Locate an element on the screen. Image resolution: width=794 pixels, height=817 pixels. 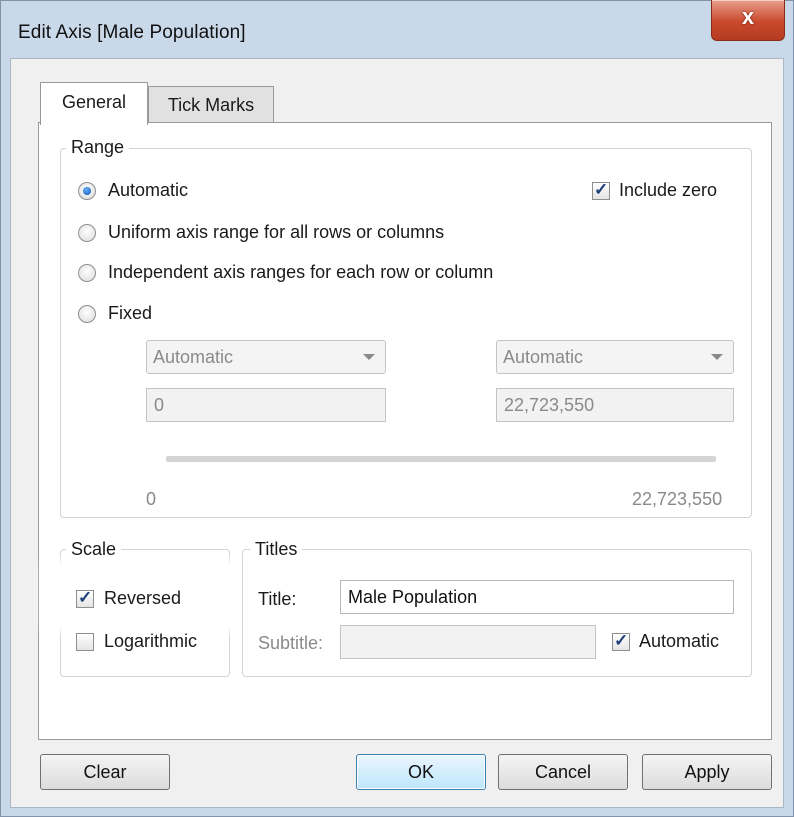
radio-automatic is located at coordinates (87, 191).